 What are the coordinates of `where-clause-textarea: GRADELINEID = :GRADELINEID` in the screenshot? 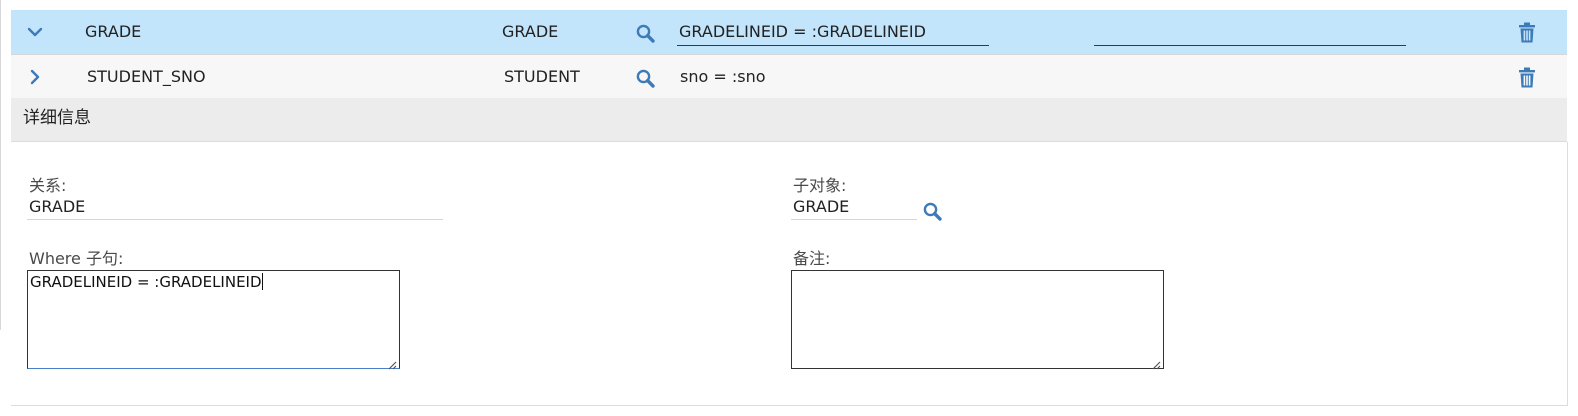 It's located at (213, 320).